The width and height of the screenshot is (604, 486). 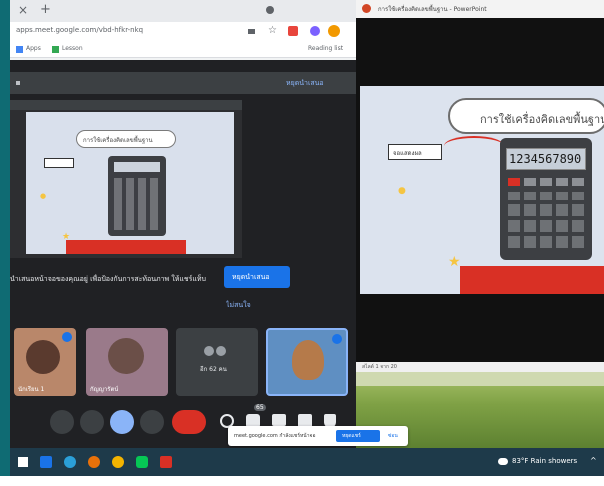 I want to click on preview-calc-keys, so click(x=137, y=204).